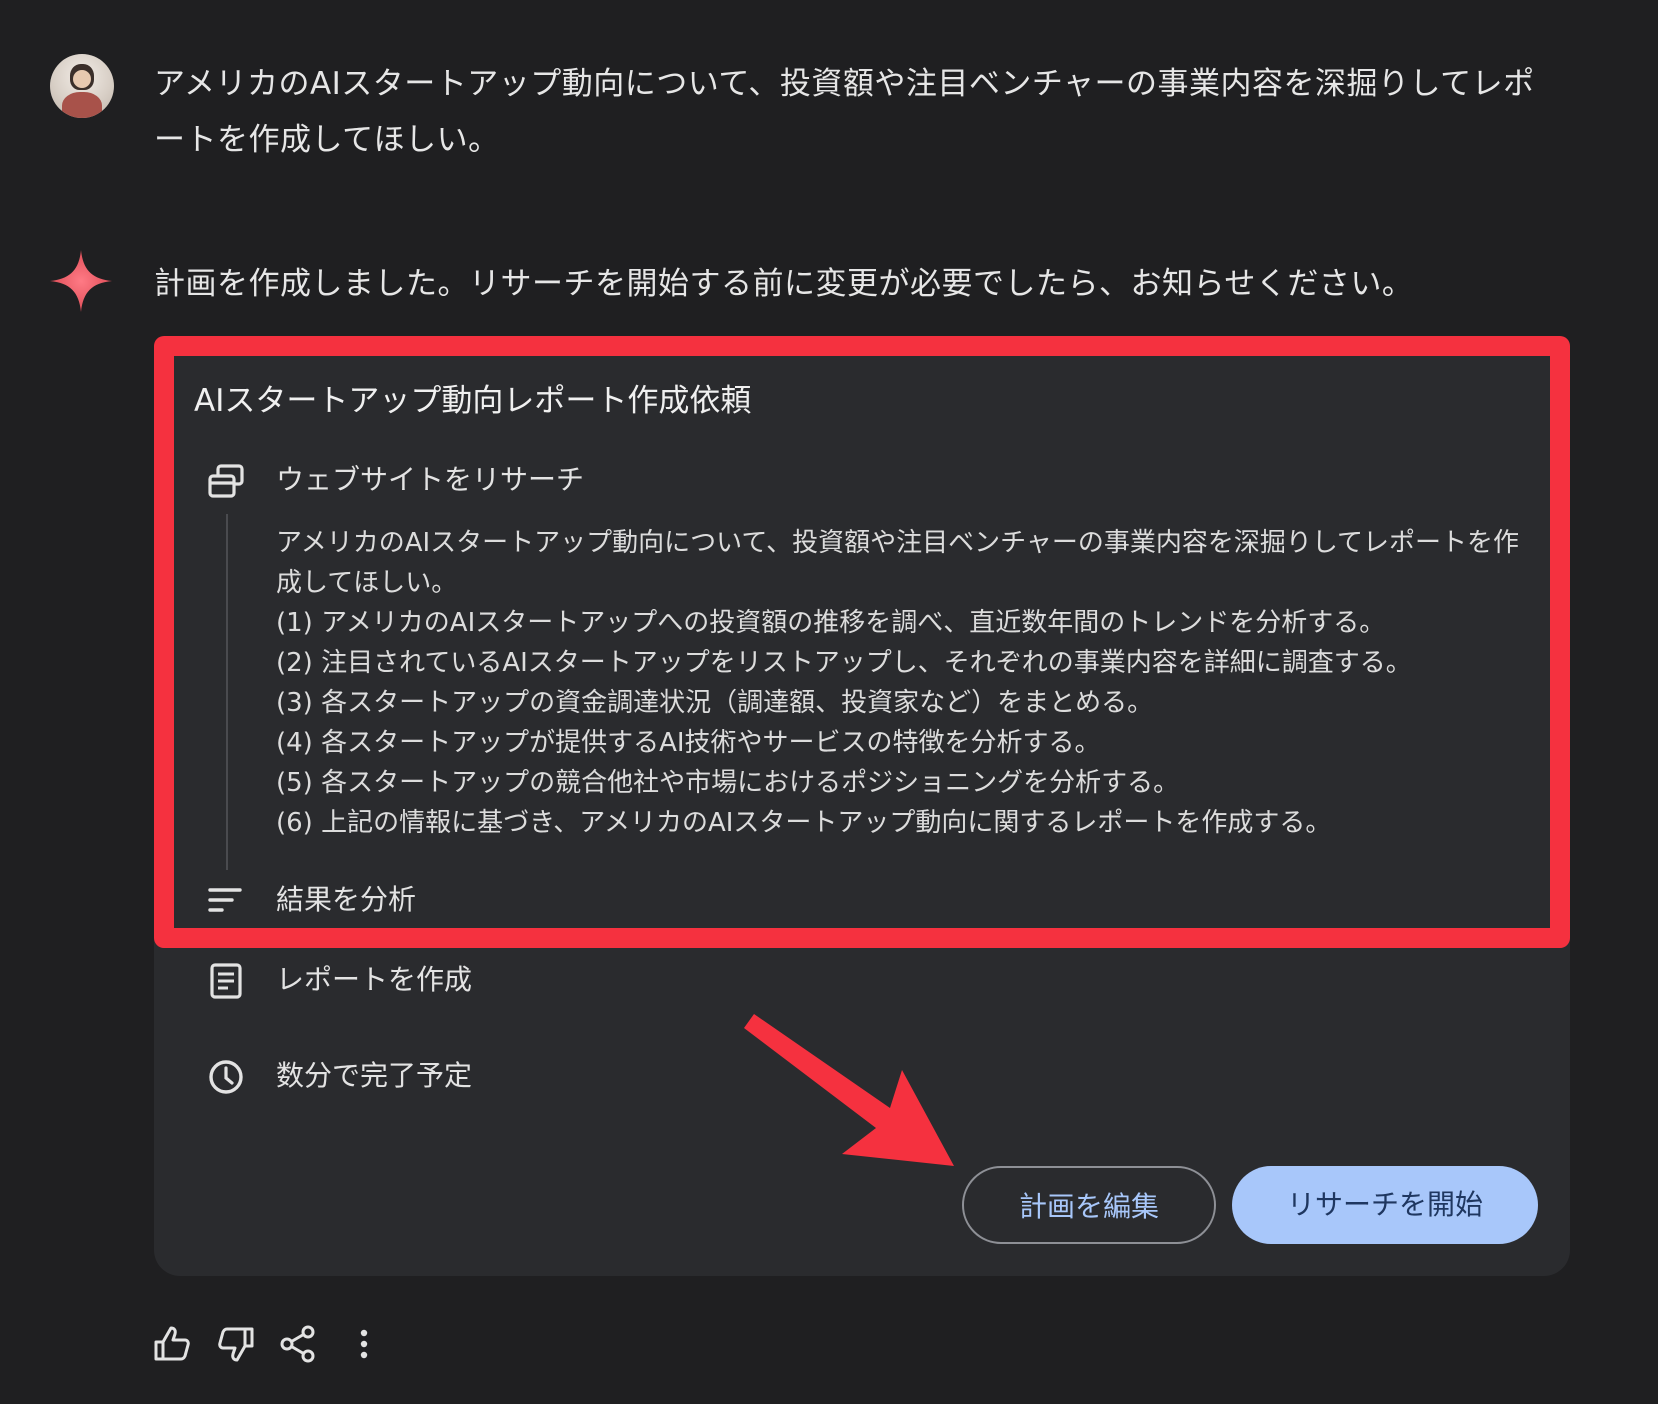 This screenshot has width=1658, height=1404. Describe the element at coordinates (473, 401) in the screenshot. I see `plan-title: AIスタートアップ動向レポート作成依頼` at that location.